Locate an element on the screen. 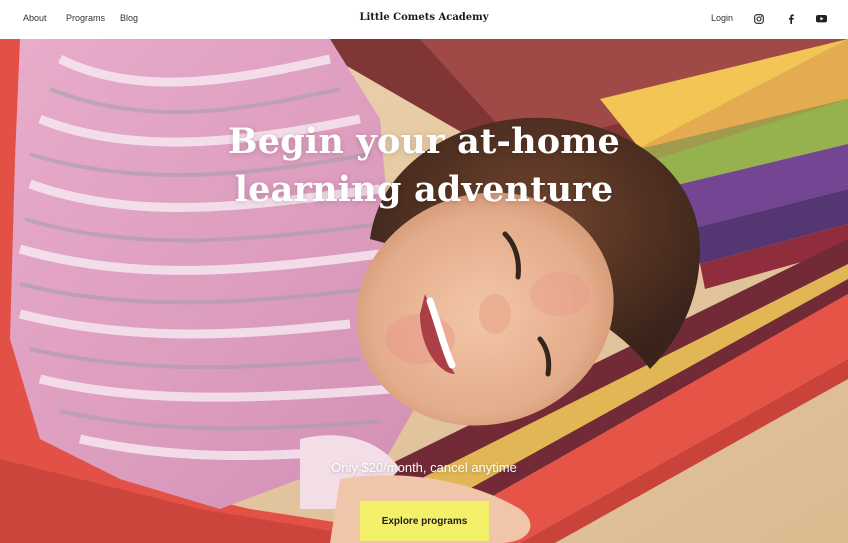 This screenshot has height=543, width=848. hero-title-line-1: Begin your at-home is located at coordinates (424, 141).